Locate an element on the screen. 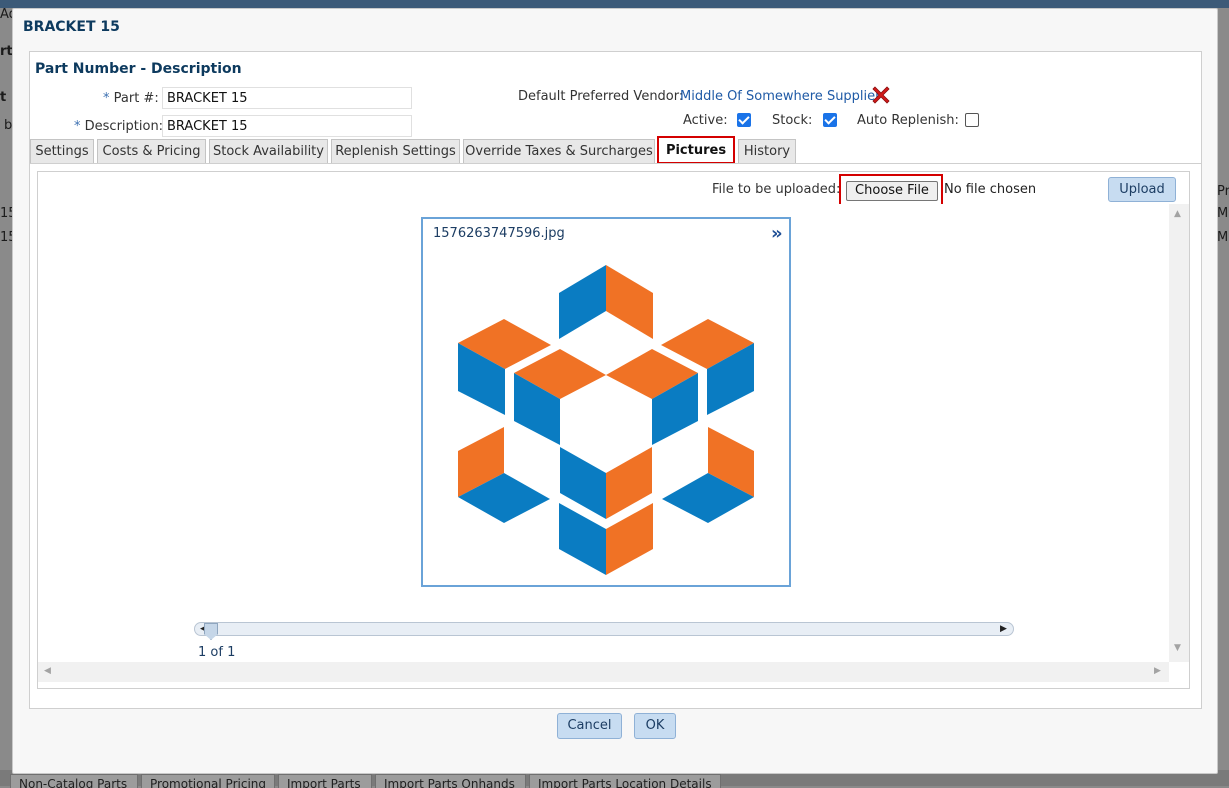  vendor-link: Middle Of Somewhere Supplier is located at coordinates (780, 96).